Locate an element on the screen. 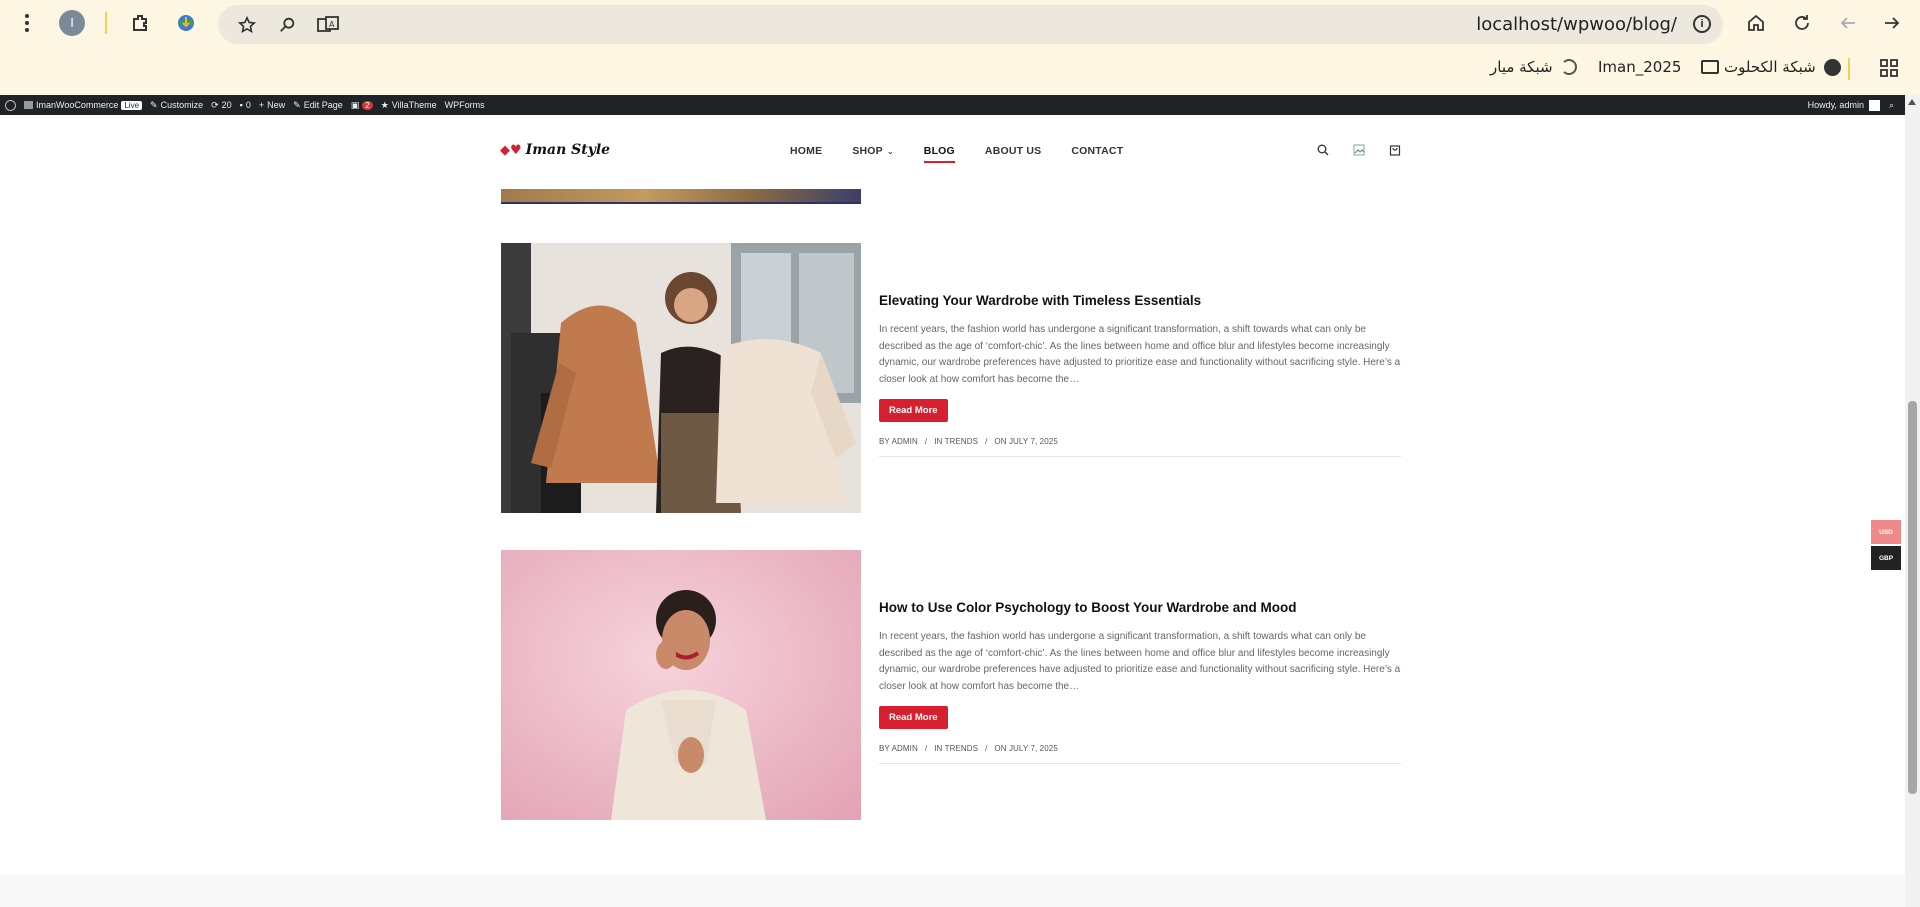 The image size is (1920, 907). folder-icon is located at coordinates (1710, 67).